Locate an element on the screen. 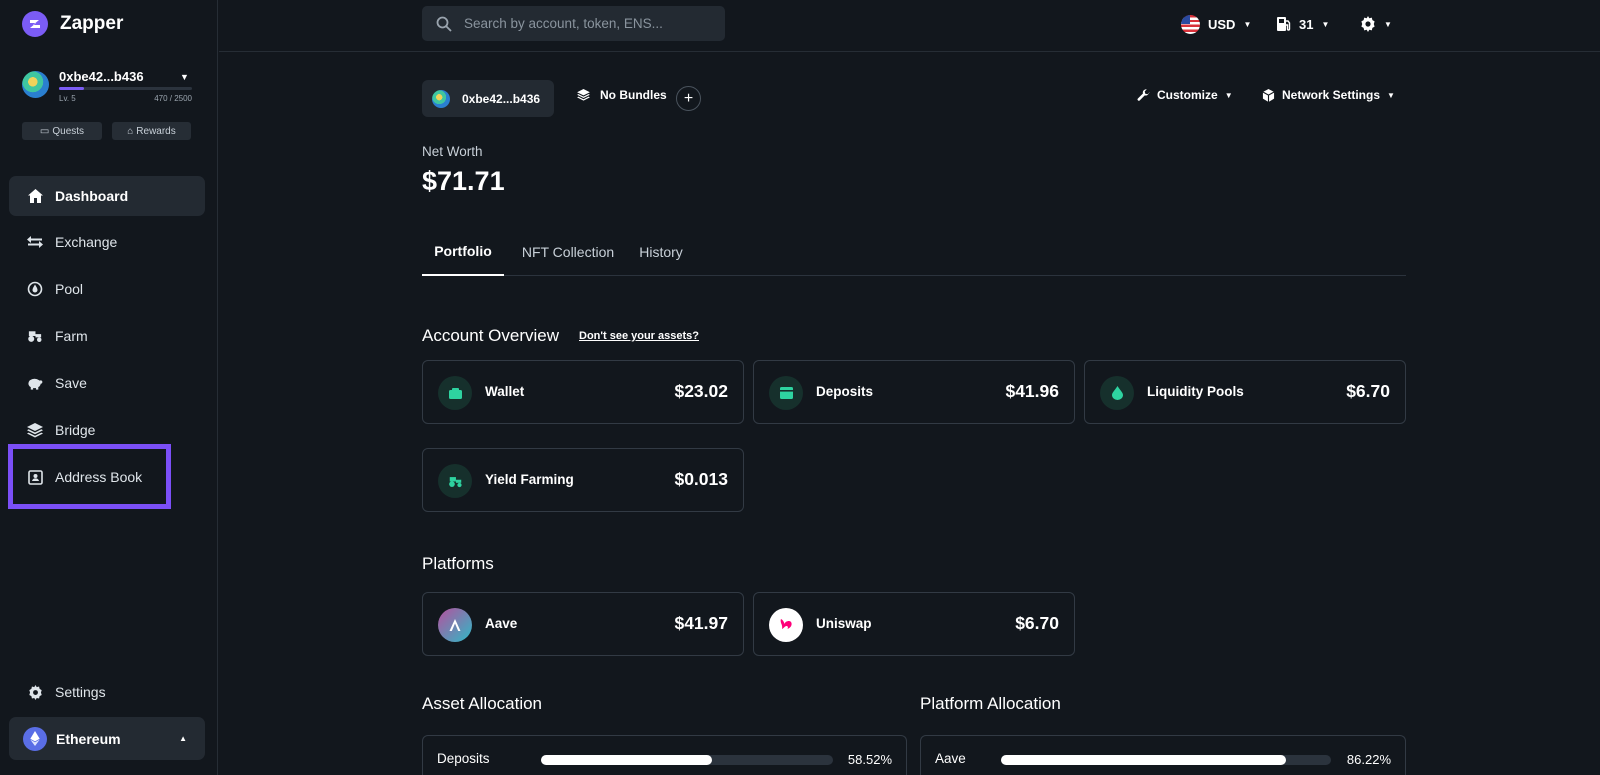  account-overview-title: Account Overview is located at coordinates (490, 335).